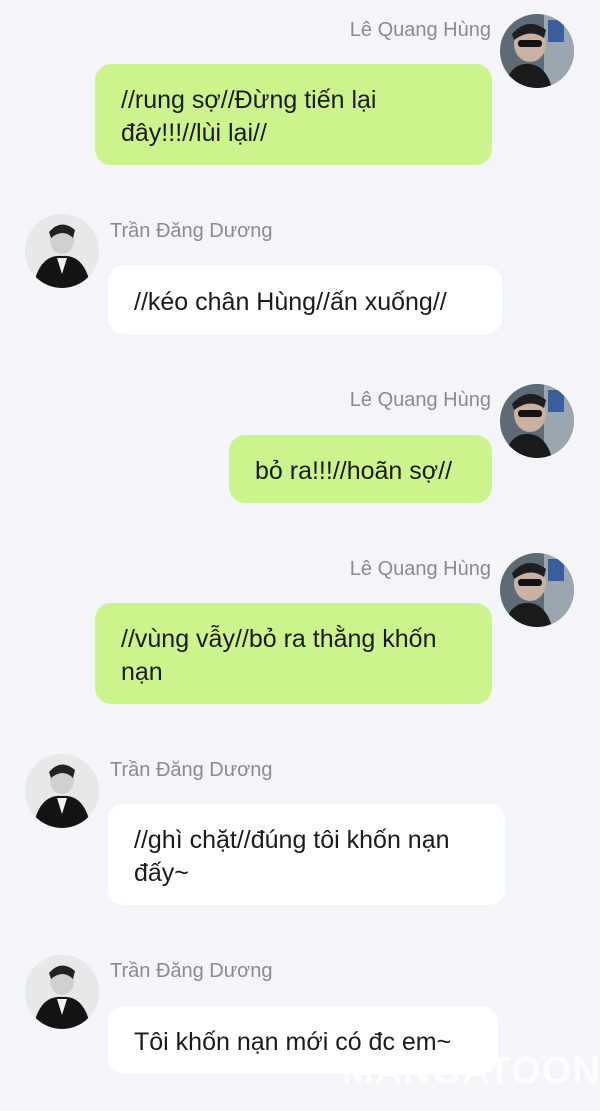 The width and height of the screenshot is (600, 1111). I want to click on message-bubble: bỏ ra!!!//hoãn sợ//, so click(360, 469).